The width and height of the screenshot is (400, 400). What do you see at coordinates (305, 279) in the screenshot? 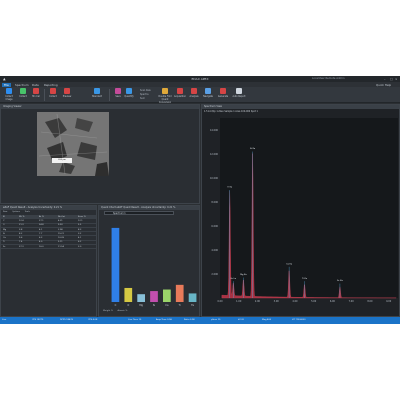
I see `peak-label: Ti Ka` at bounding box center [305, 279].